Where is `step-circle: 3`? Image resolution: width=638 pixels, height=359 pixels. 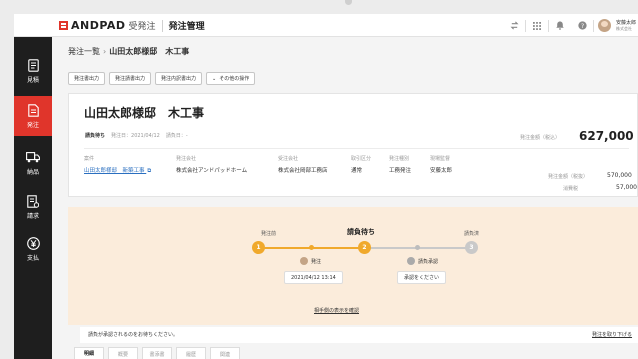
step-circle: 3 is located at coordinates (471, 247).